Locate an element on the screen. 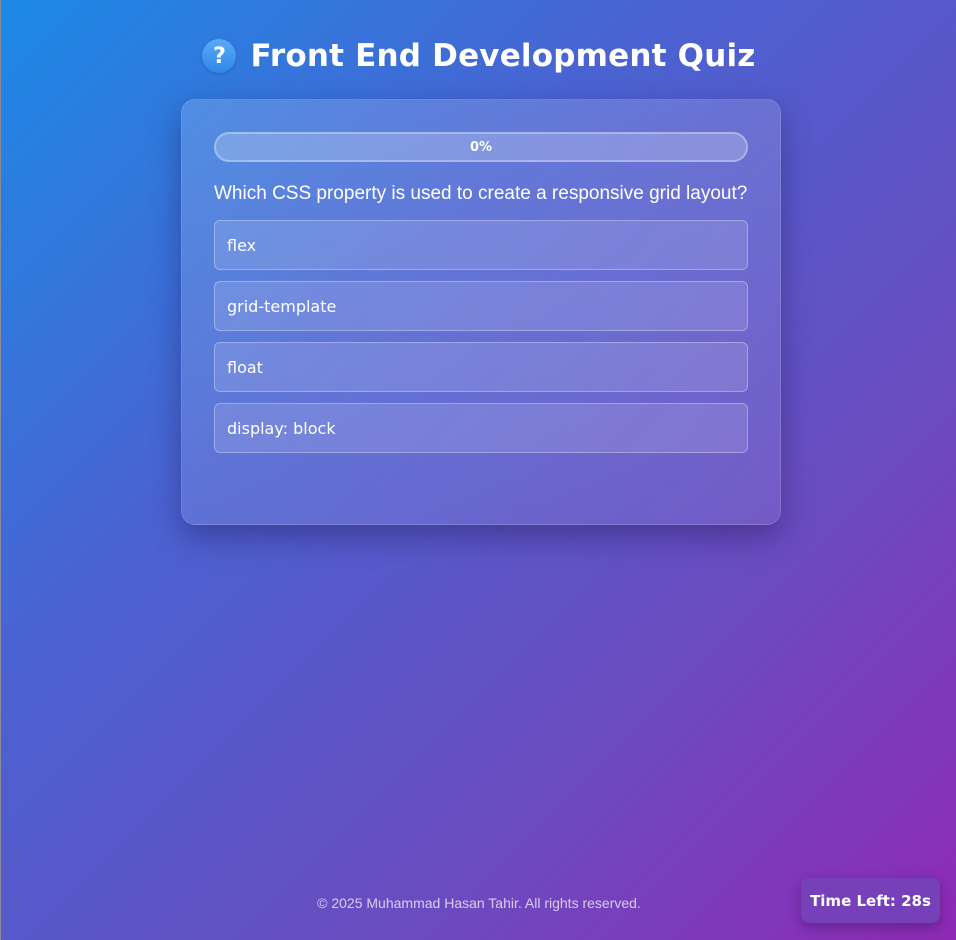 The height and width of the screenshot is (940, 956). answer-option-grid-template: grid-template is located at coordinates (481, 306).